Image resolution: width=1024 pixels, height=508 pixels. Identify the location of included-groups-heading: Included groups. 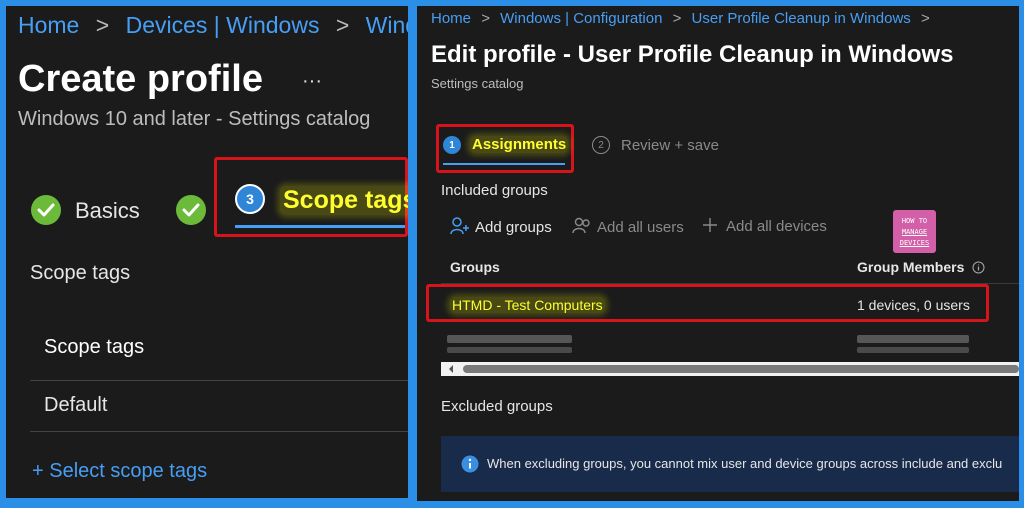
(494, 190).